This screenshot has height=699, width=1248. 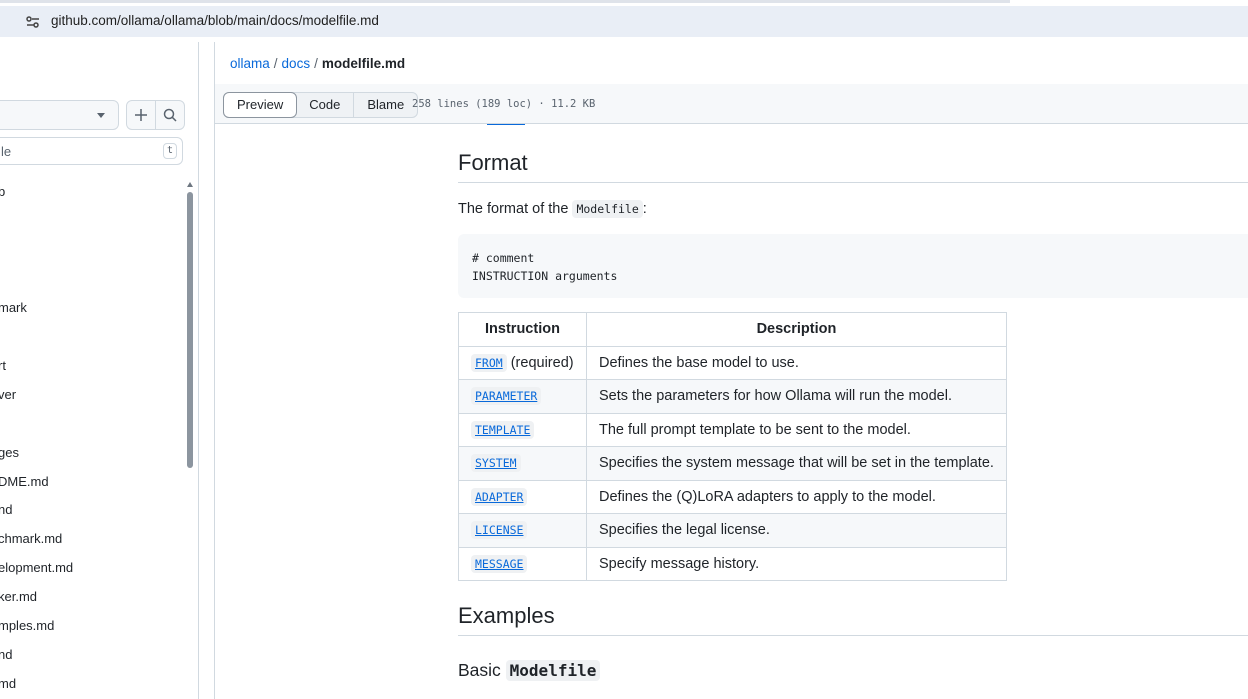 What do you see at coordinates (553, 670) in the screenshot?
I see `heading-inline-code: Modelfile` at bounding box center [553, 670].